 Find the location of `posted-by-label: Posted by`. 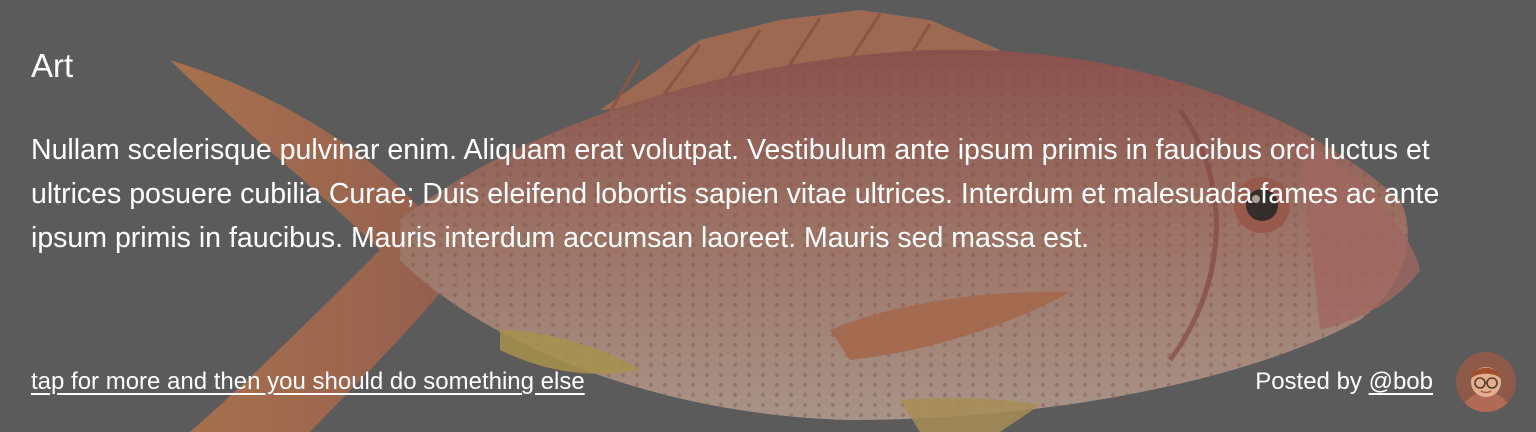

posted-by-label: Posted by is located at coordinates (1312, 381).